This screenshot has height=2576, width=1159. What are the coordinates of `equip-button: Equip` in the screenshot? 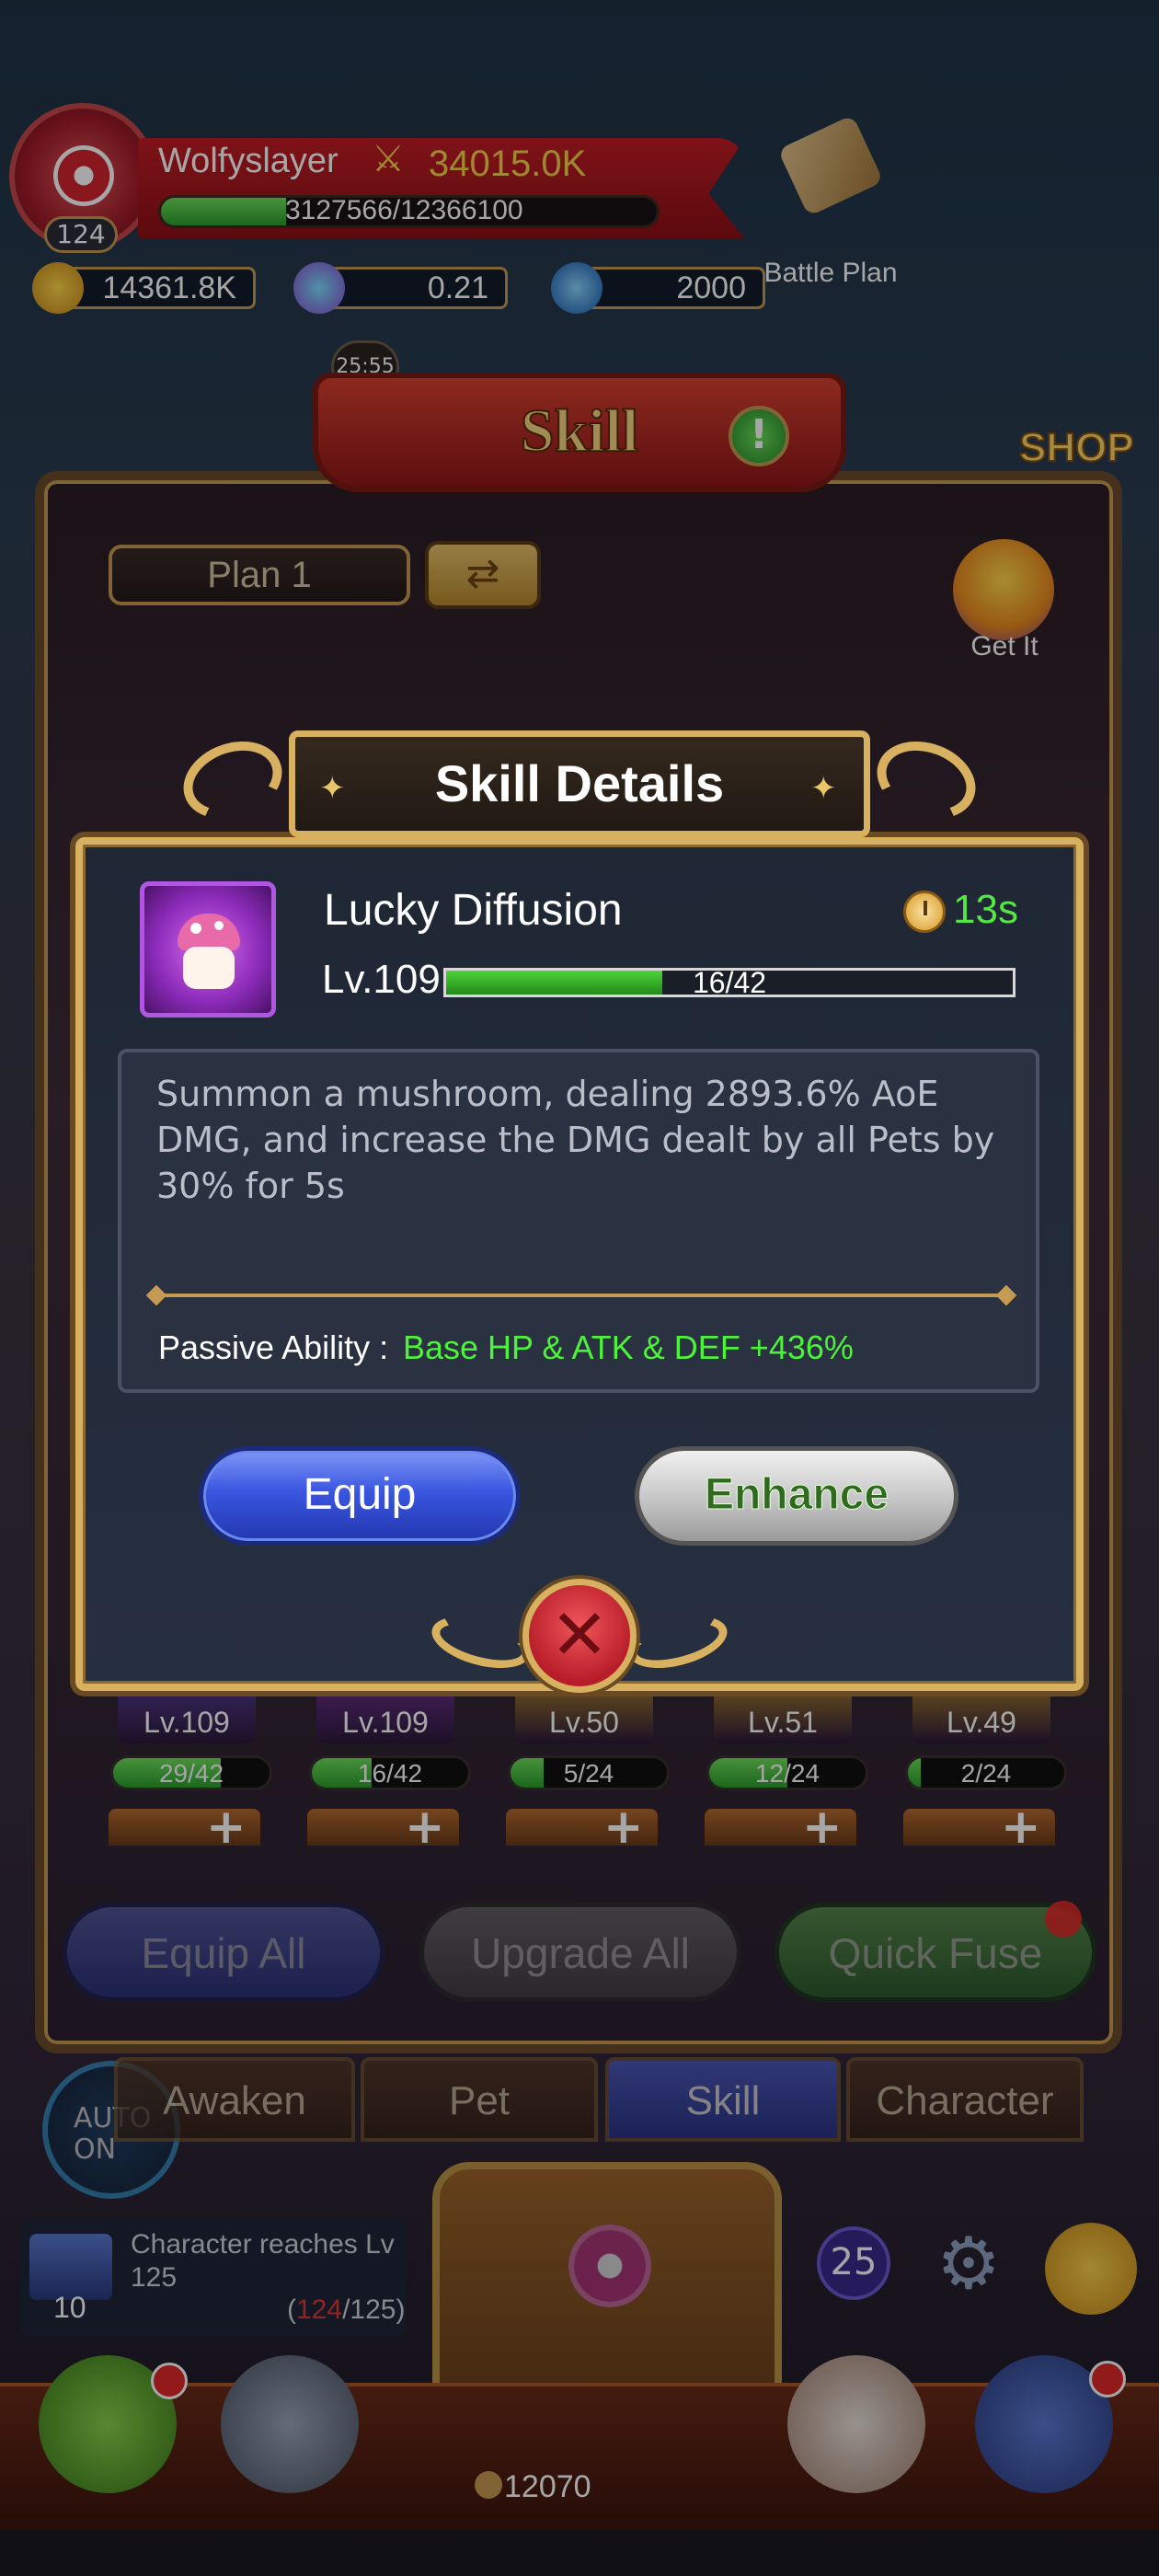 It's located at (360, 1496).